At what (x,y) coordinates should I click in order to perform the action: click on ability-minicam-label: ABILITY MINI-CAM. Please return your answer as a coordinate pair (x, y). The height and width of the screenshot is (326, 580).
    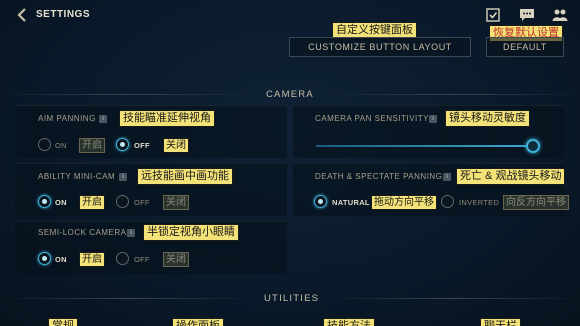
    Looking at the image, I should click on (77, 176).